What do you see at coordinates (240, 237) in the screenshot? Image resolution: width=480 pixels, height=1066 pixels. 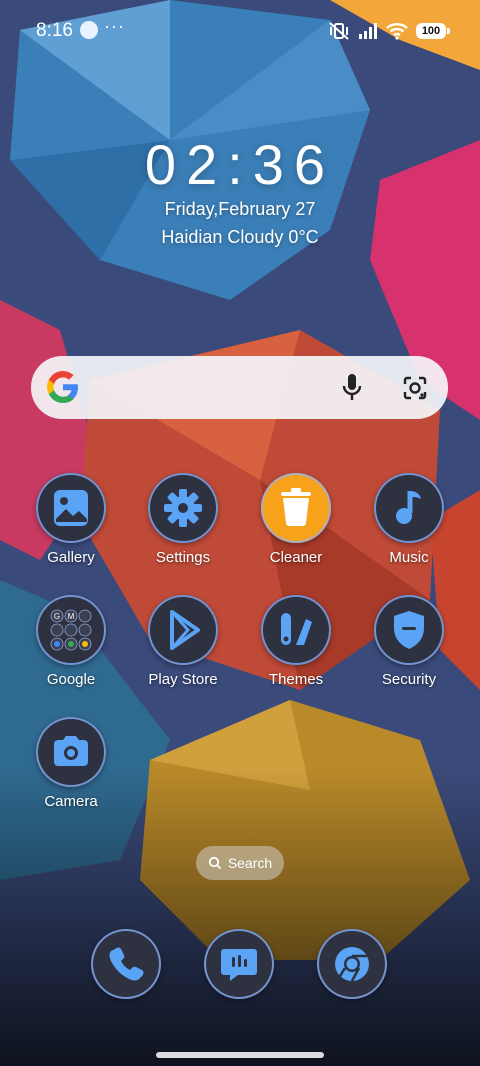 I see `weather-info: Haidian Cloudy 0°C` at bounding box center [240, 237].